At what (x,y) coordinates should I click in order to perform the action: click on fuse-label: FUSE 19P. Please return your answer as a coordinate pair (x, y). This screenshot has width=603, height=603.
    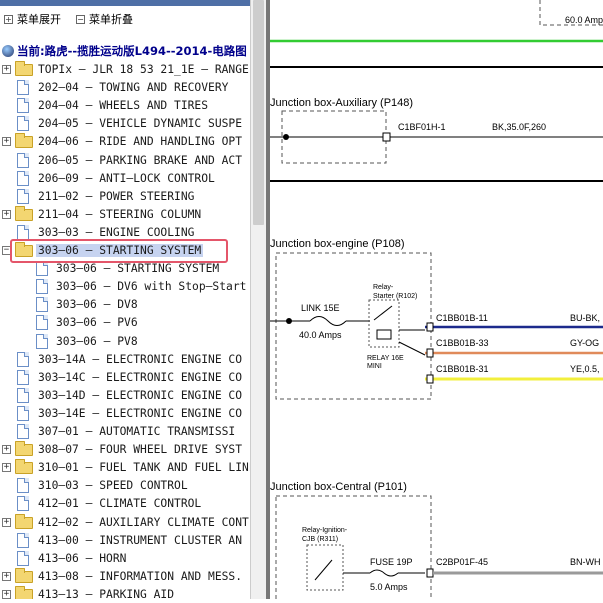
    Looking at the image, I should click on (391, 562).